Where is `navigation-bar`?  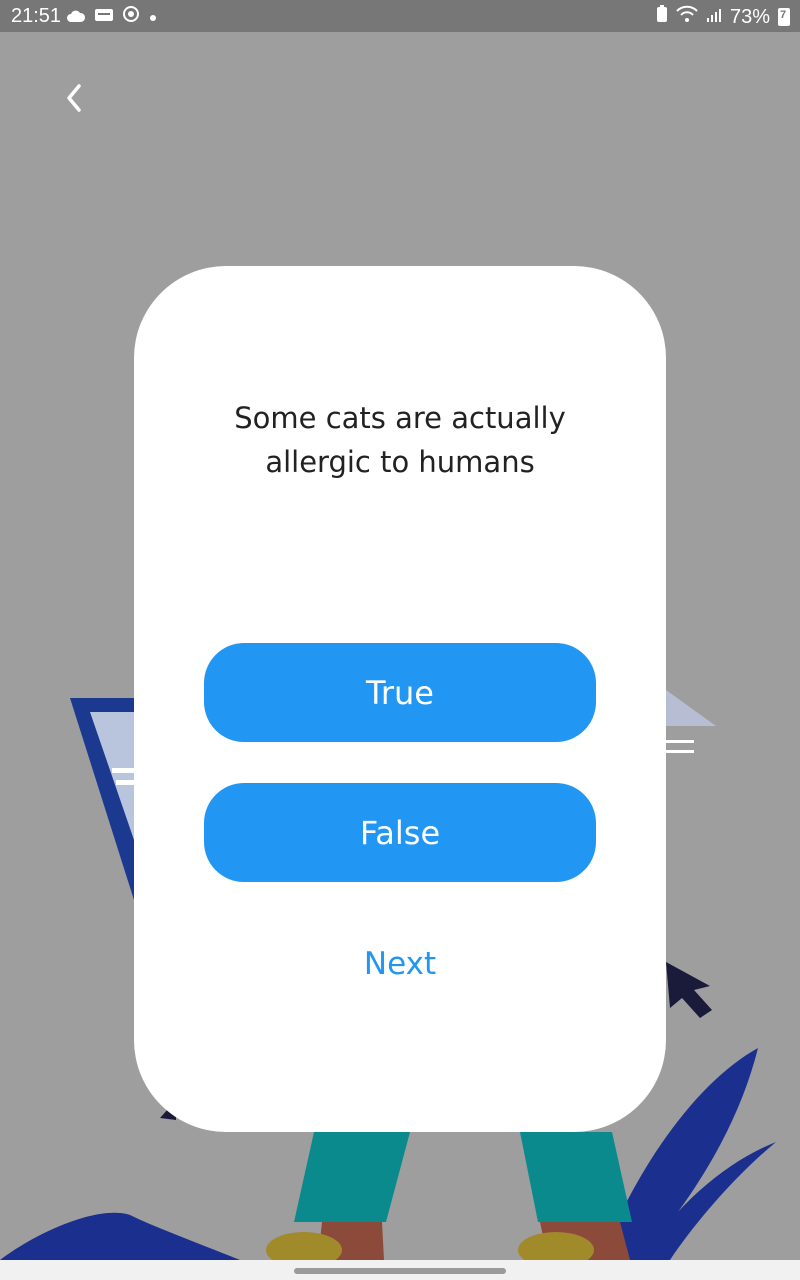
navigation-bar is located at coordinates (400, 1270).